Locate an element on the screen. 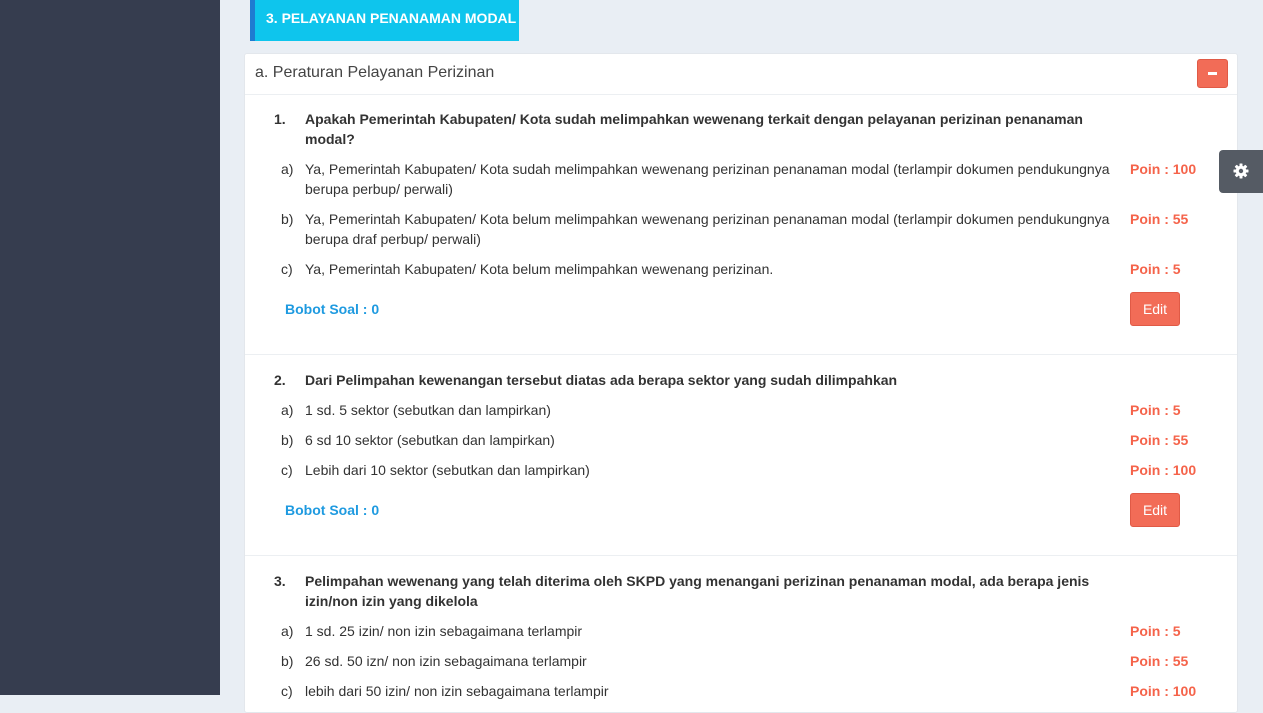  option-1b-letter: b) is located at coordinates (287, 219).